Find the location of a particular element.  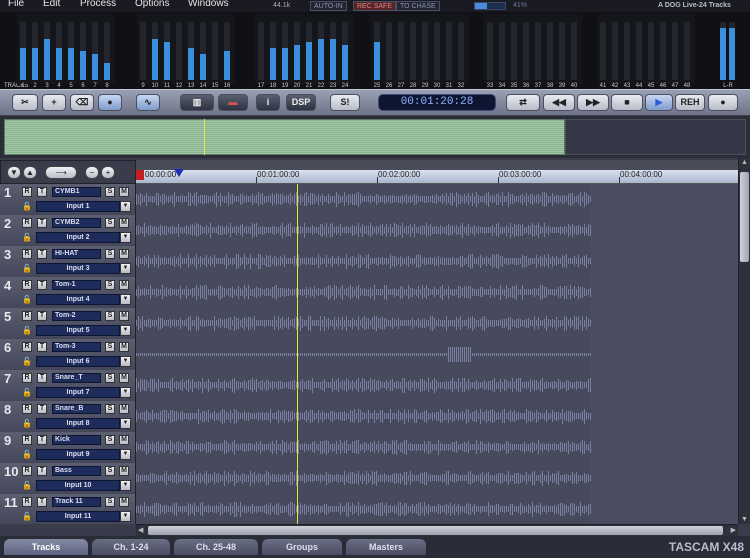

tab-tracks: Tracks is located at coordinates (46, 547).